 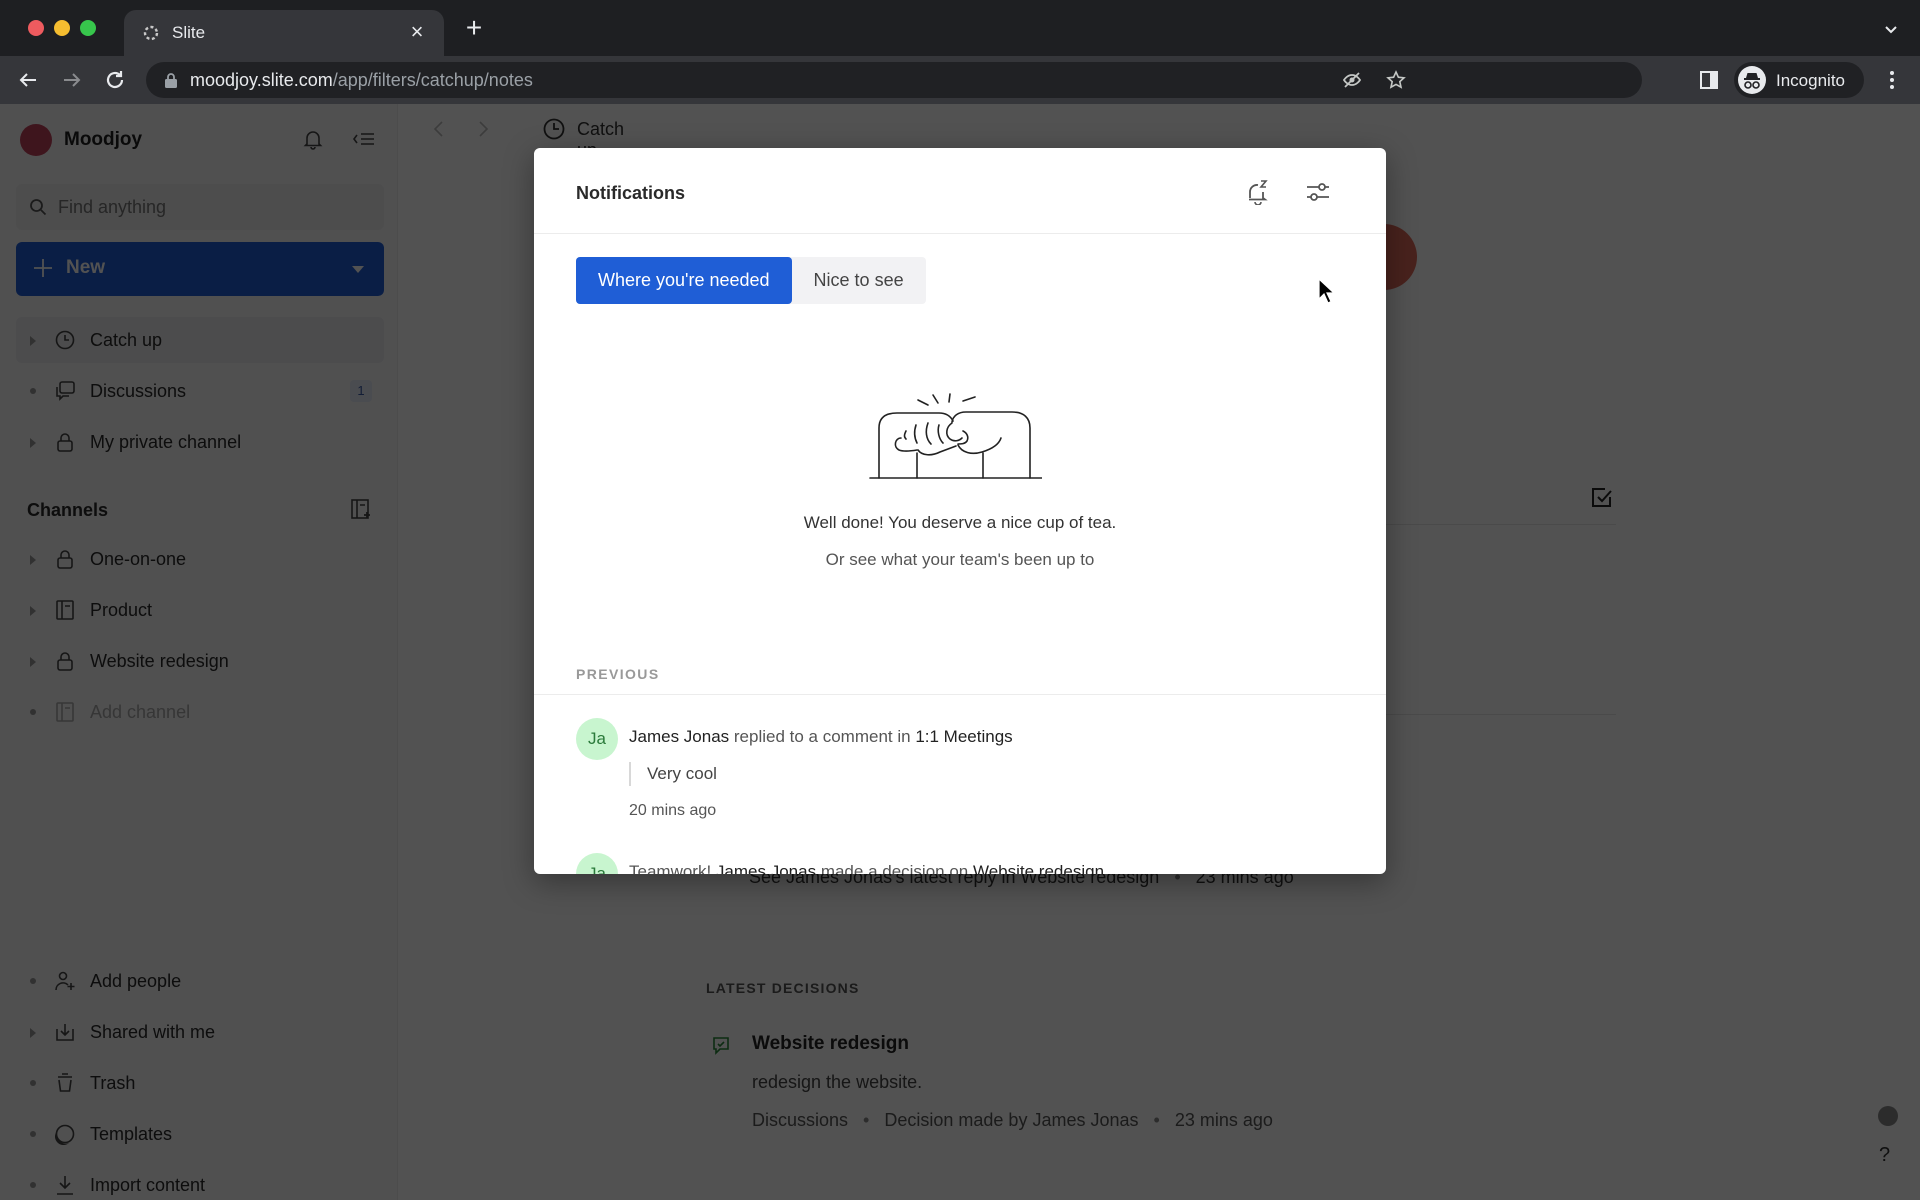 I want to click on tab-nice-to-see: Nice to see, so click(x=859, y=280).